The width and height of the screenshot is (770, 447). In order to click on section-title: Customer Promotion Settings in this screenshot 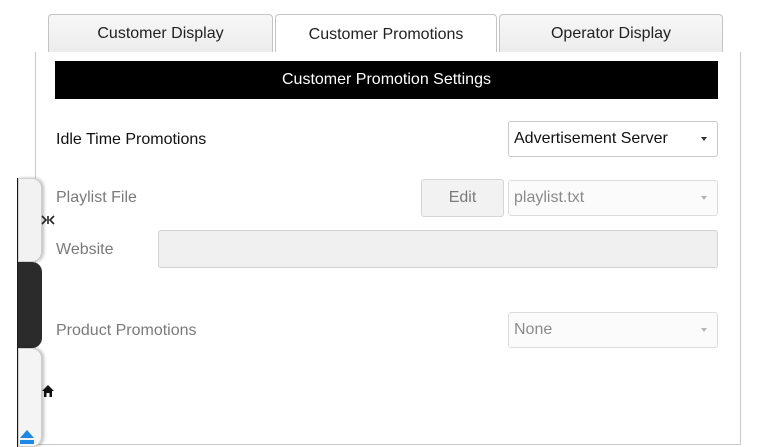, I will do `click(386, 79)`.